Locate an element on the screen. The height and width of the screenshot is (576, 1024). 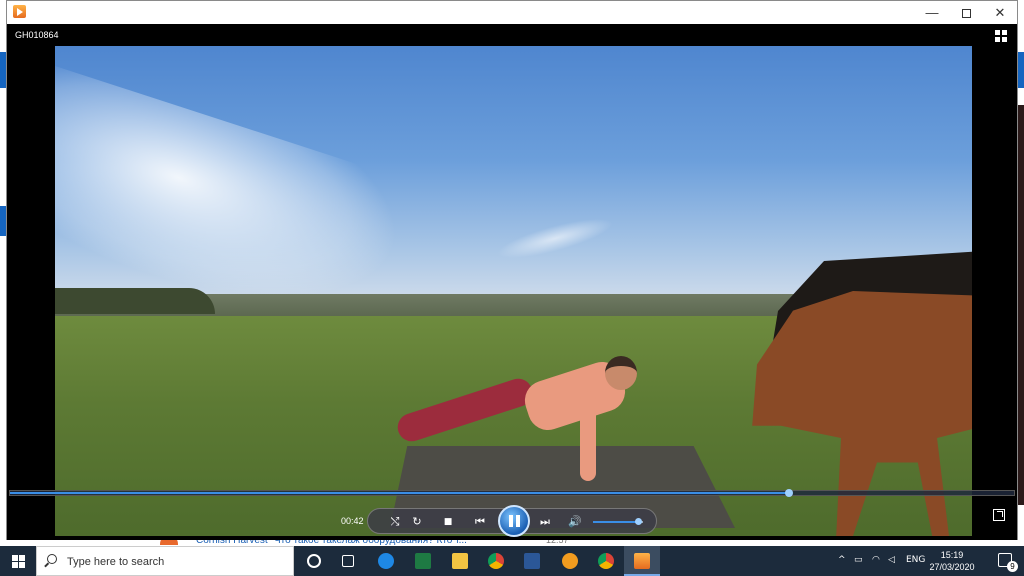
close-button: ✕ is located at coordinates (1000, 12).